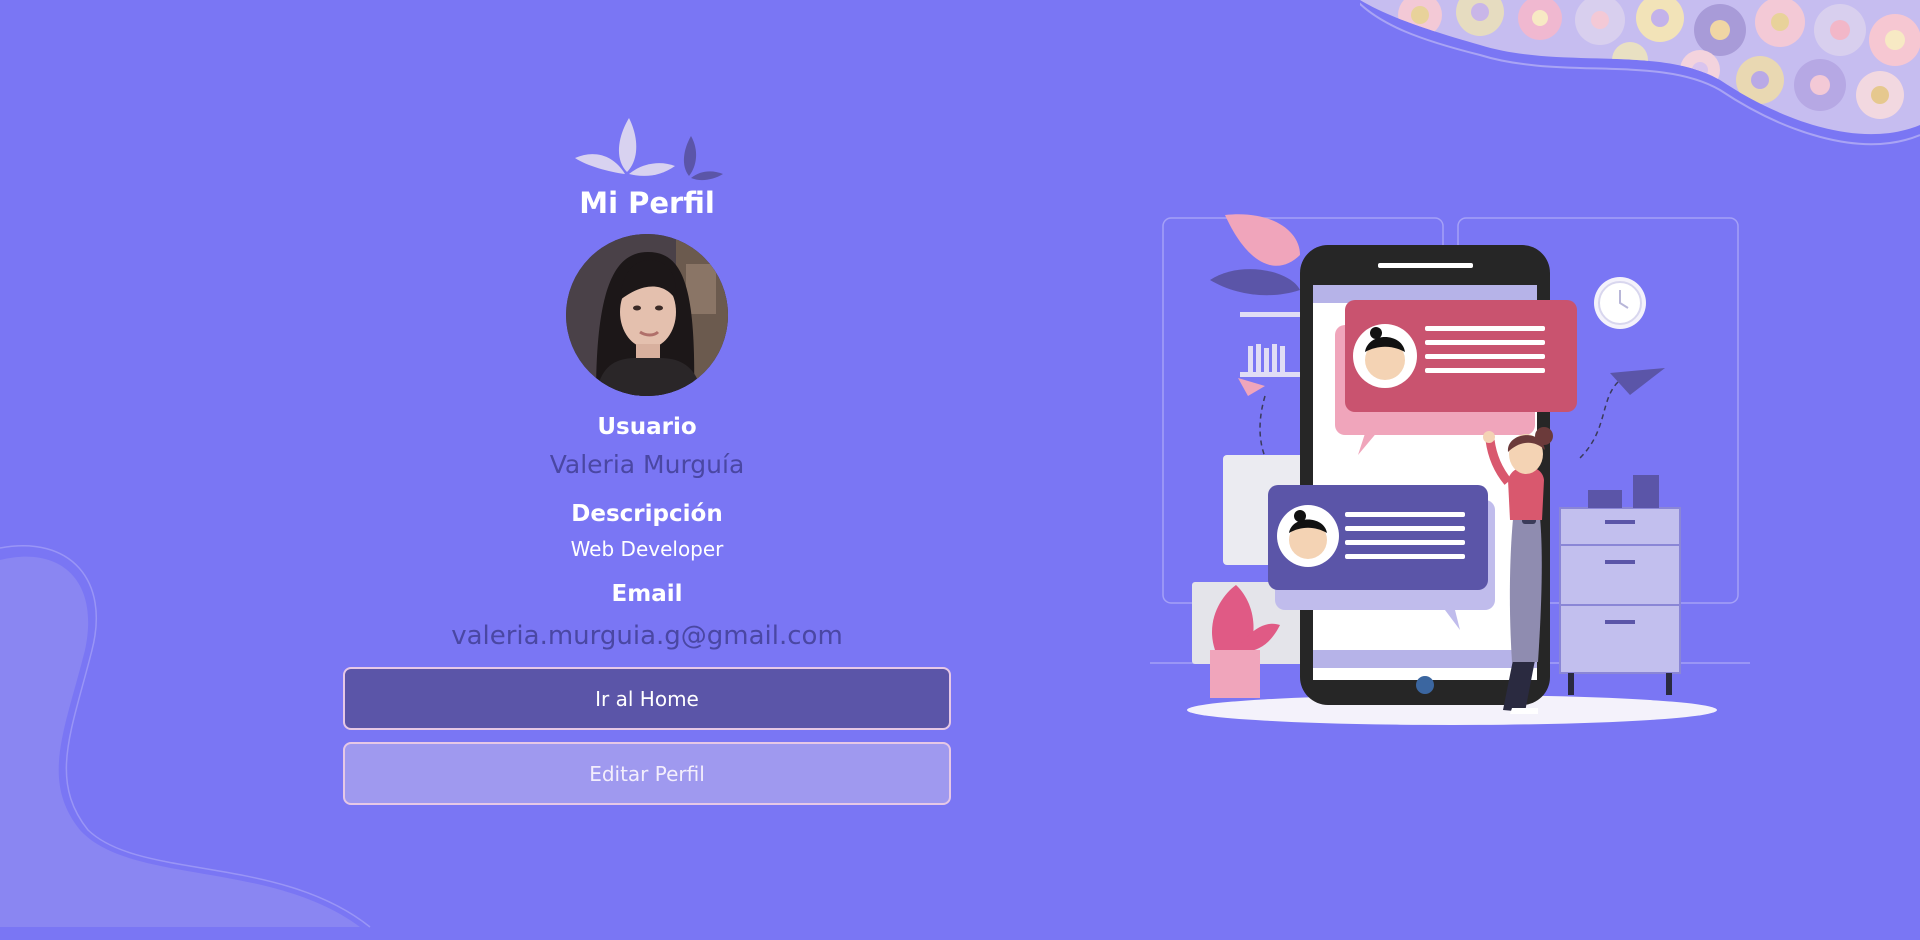 The width and height of the screenshot is (1920, 940). What do you see at coordinates (647, 427) in the screenshot?
I see `user-label: Usuario` at bounding box center [647, 427].